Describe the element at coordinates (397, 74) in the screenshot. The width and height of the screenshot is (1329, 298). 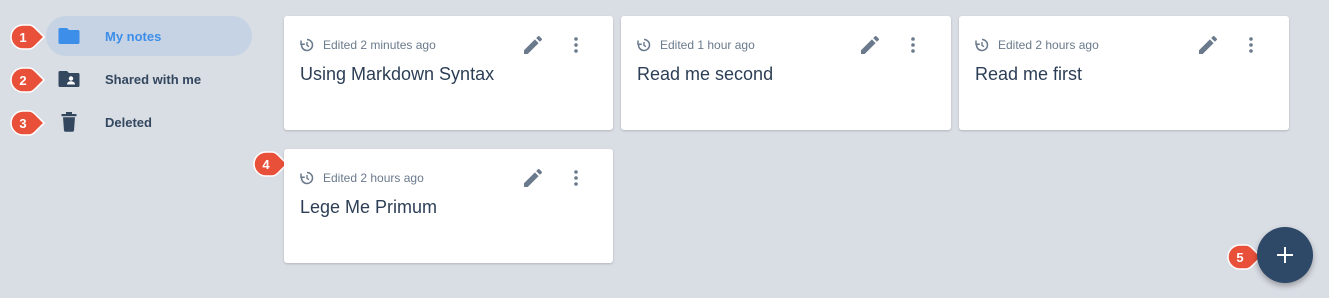
I see `note-title: Using Markdown Syntax` at that location.